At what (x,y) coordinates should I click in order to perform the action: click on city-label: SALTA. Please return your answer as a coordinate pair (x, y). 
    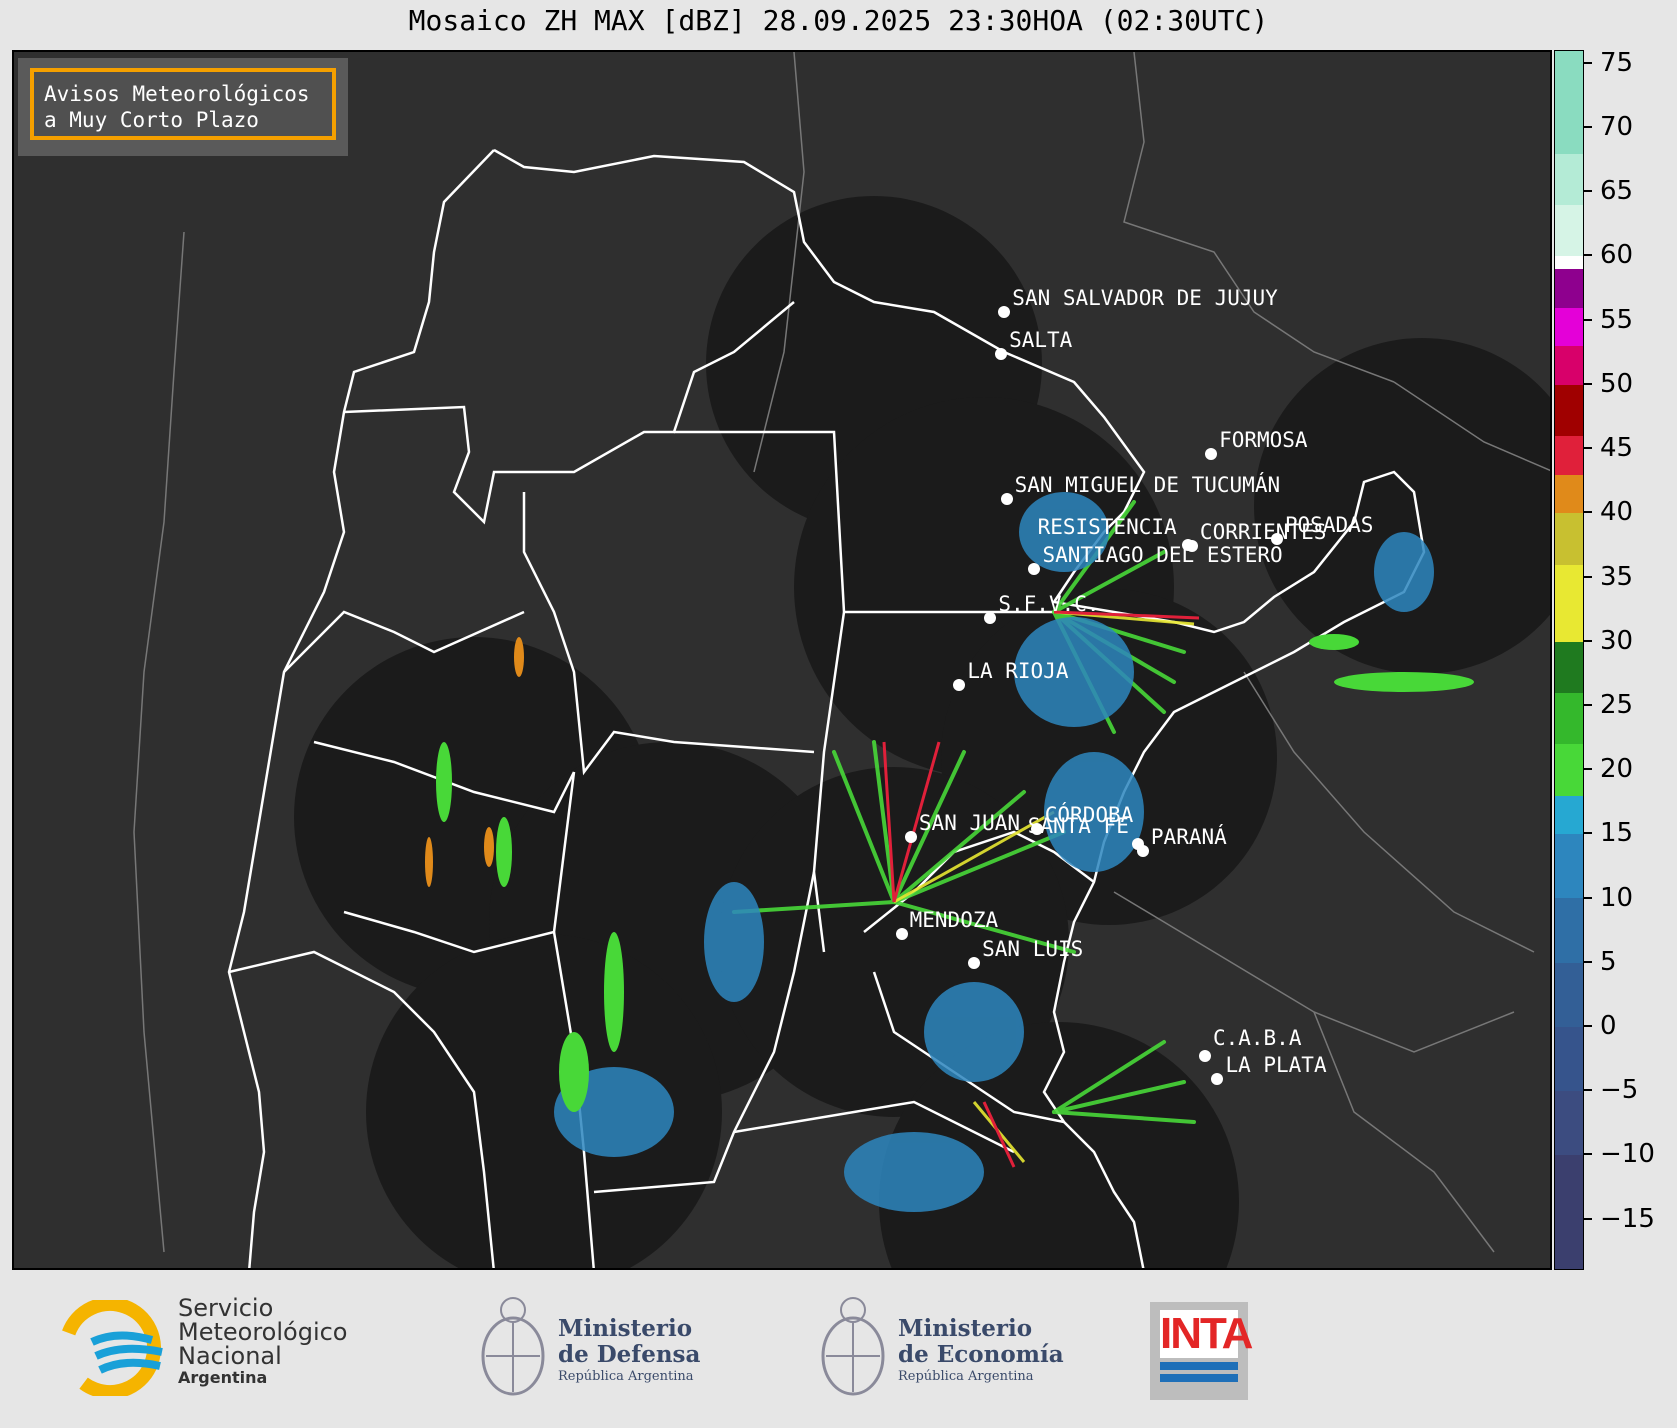
    Looking at the image, I should click on (1041, 340).